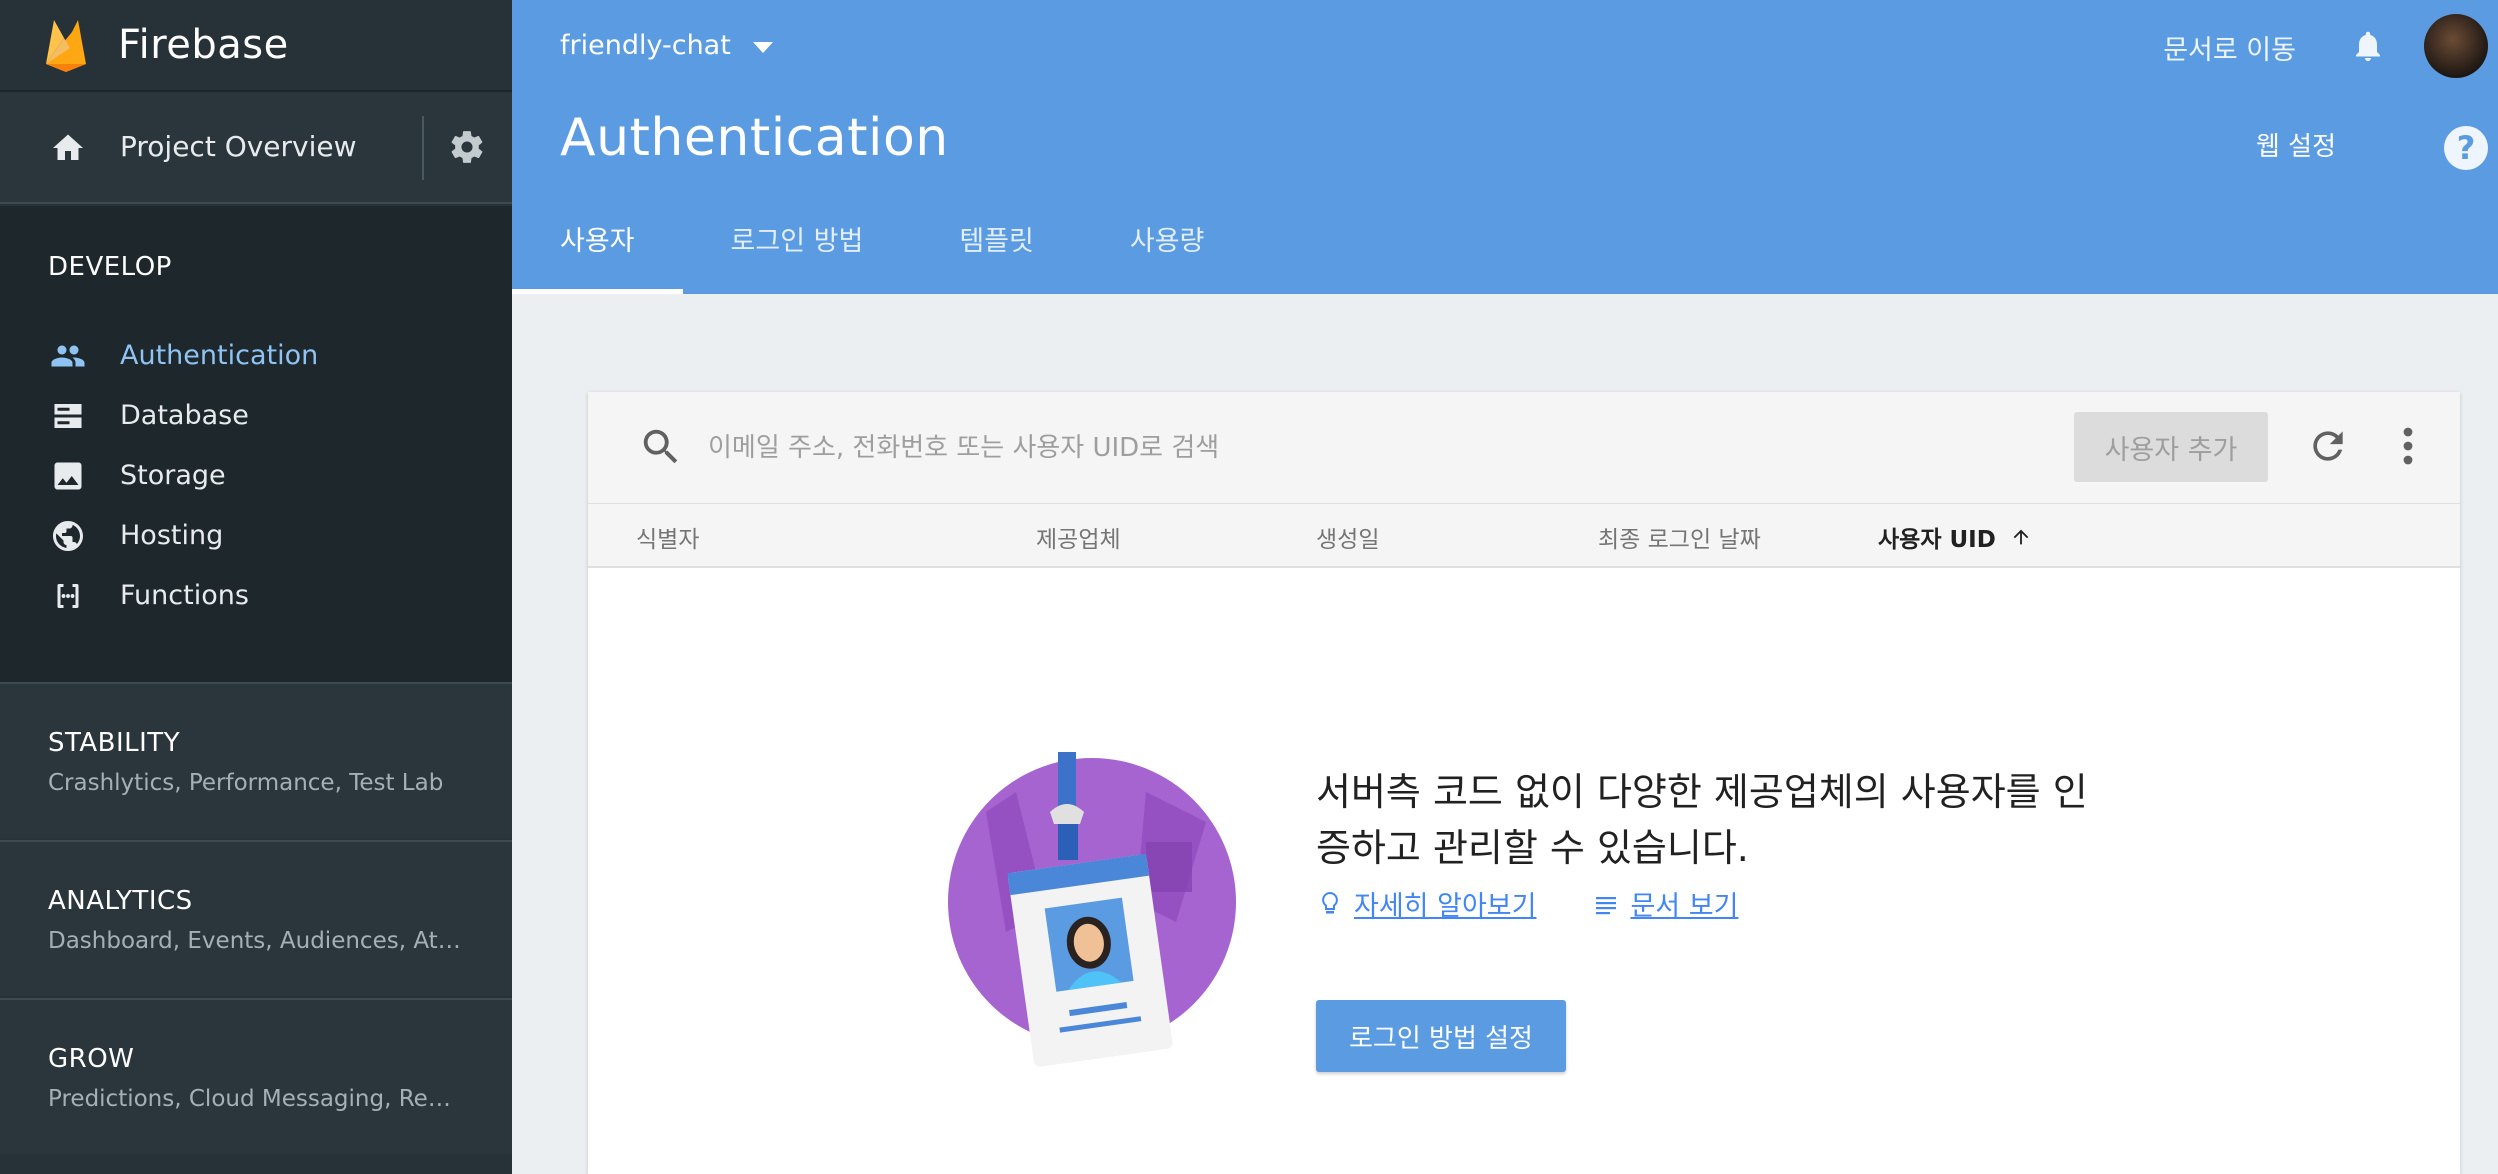 The height and width of the screenshot is (1174, 2498). Describe the element at coordinates (754, 138) in the screenshot. I see `page-title: Authentication` at that location.